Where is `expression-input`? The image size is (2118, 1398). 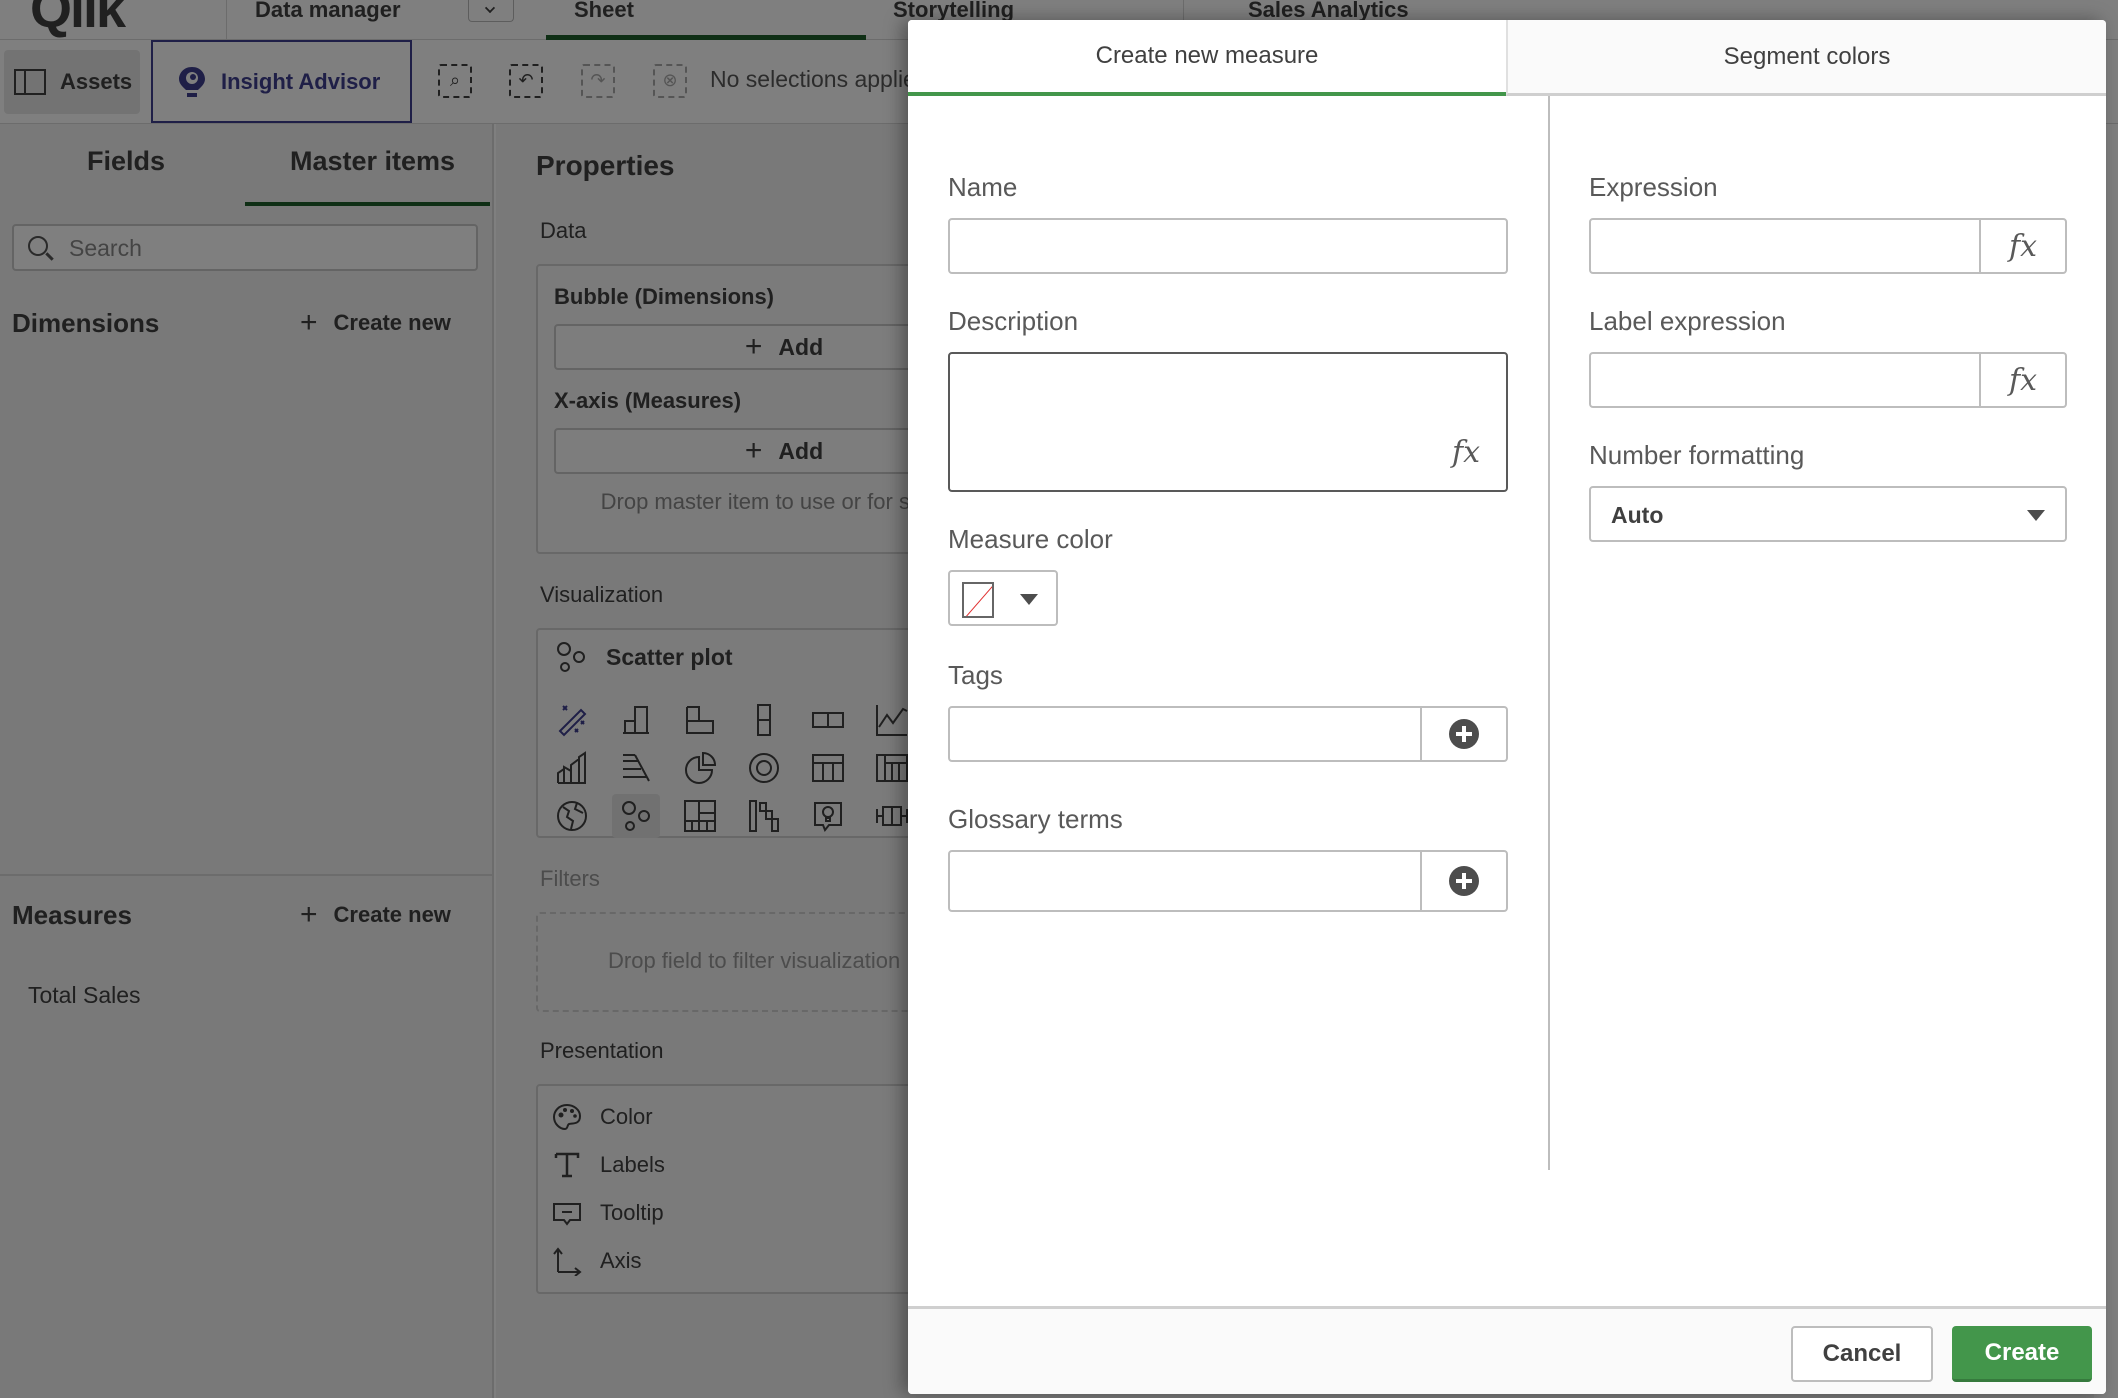 expression-input is located at coordinates (1785, 246).